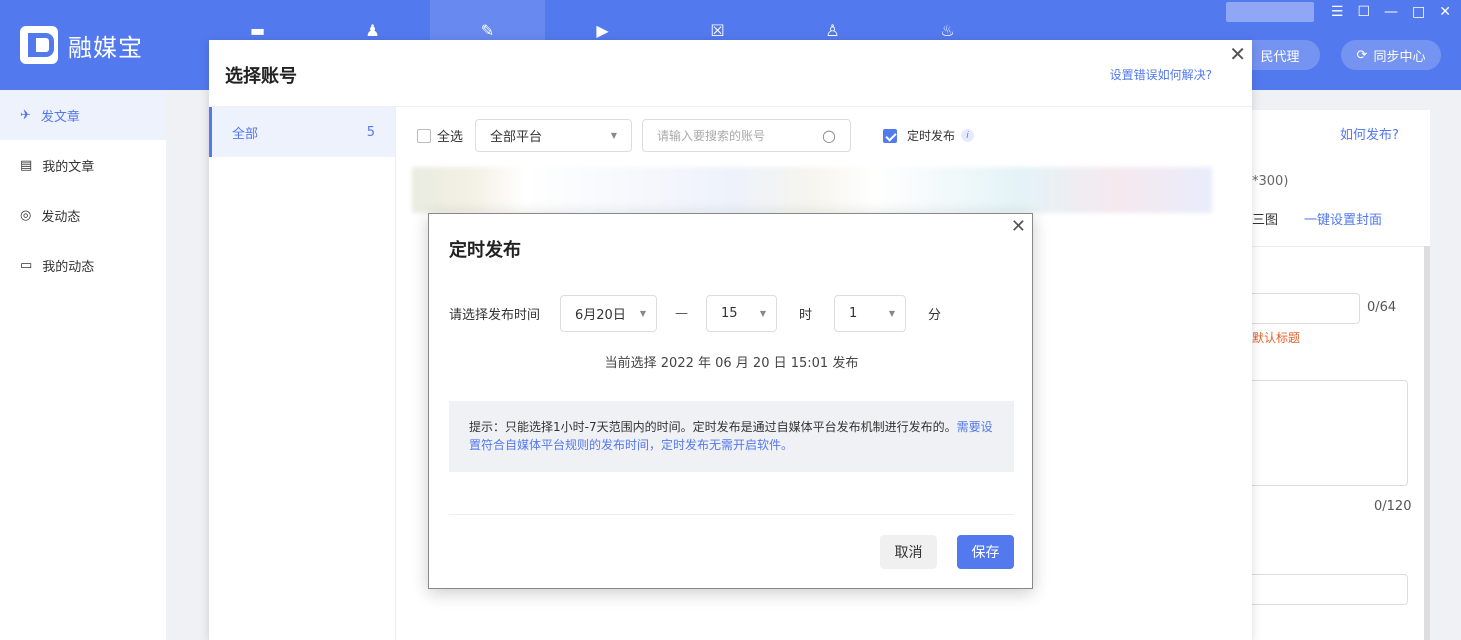 The height and width of the screenshot is (640, 1461). Describe the element at coordinates (83, 365) in the screenshot. I see `sidebar: ✈ 发文章 ▤ 我的文章 ◎ 发动态 ▭ 我的动态` at that location.